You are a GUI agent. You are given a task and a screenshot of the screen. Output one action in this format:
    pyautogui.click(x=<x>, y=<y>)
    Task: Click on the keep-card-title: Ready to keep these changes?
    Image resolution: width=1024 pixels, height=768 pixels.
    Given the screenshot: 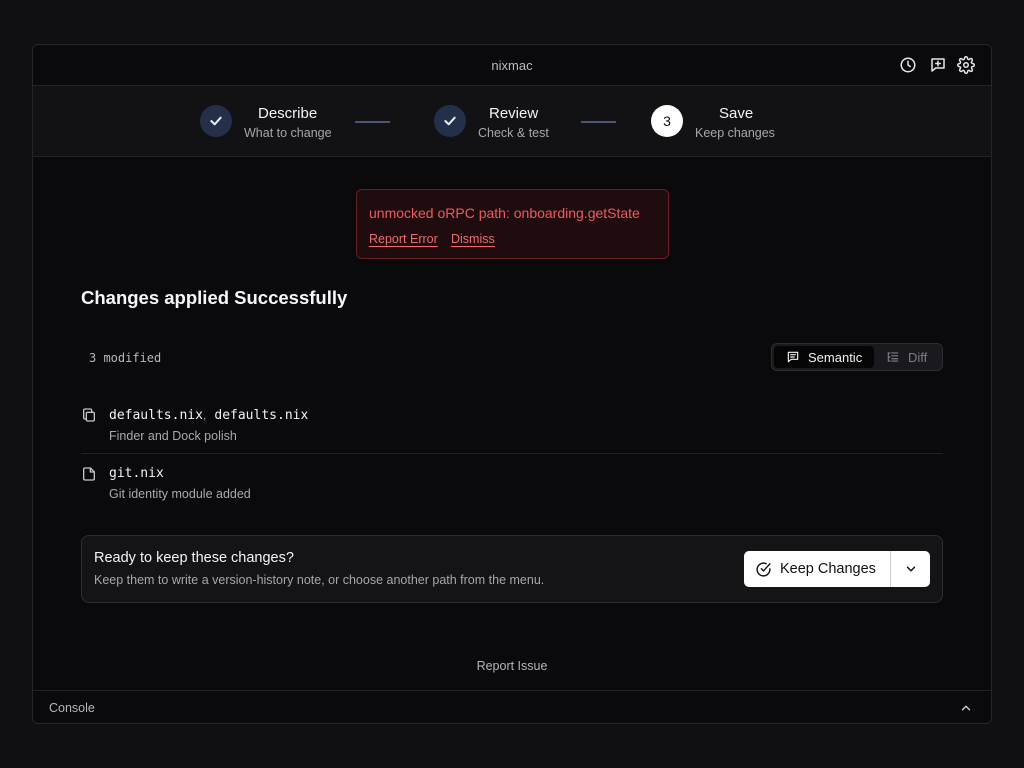 What is the action you would take?
    pyautogui.click(x=194, y=558)
    